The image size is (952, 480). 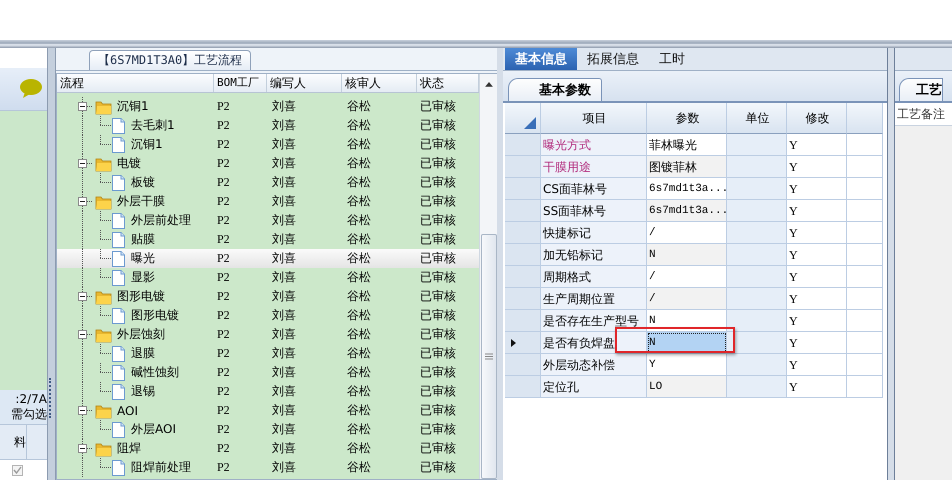 I want to click on table-cell: LO, so click(x=687, y=387).